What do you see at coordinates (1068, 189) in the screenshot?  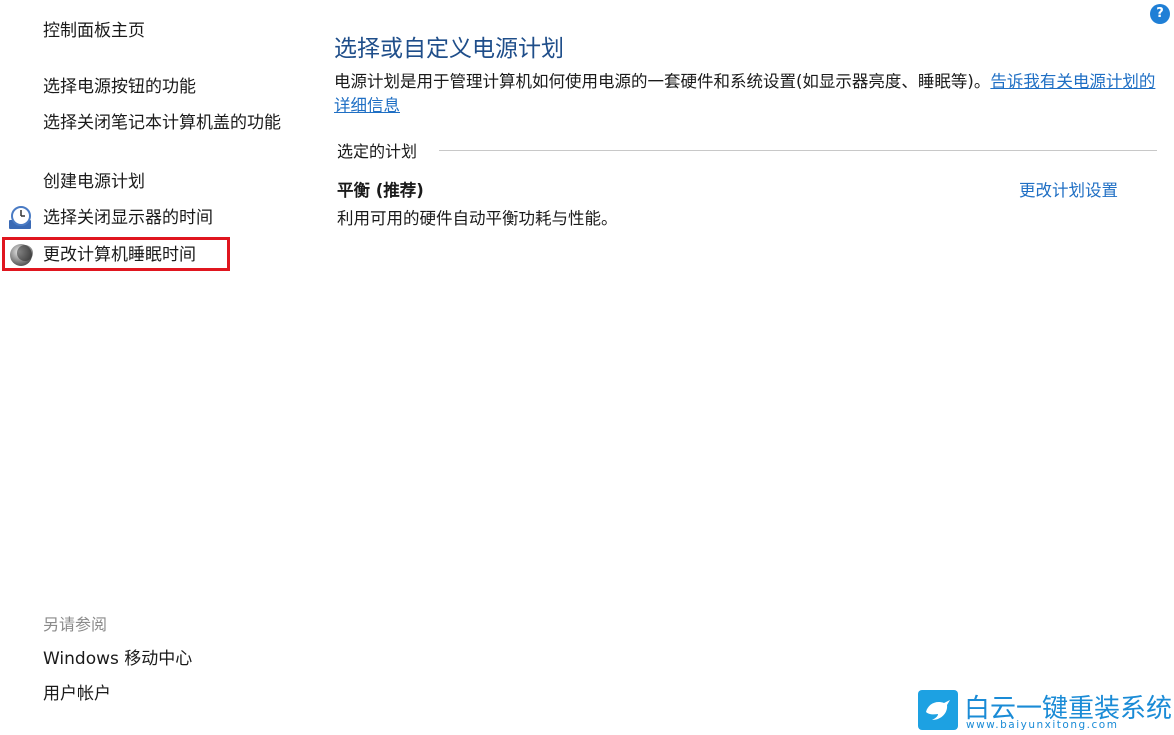 I see `change-plan-settings-link: 更改计划设置` at bounding box center [1068, 189].